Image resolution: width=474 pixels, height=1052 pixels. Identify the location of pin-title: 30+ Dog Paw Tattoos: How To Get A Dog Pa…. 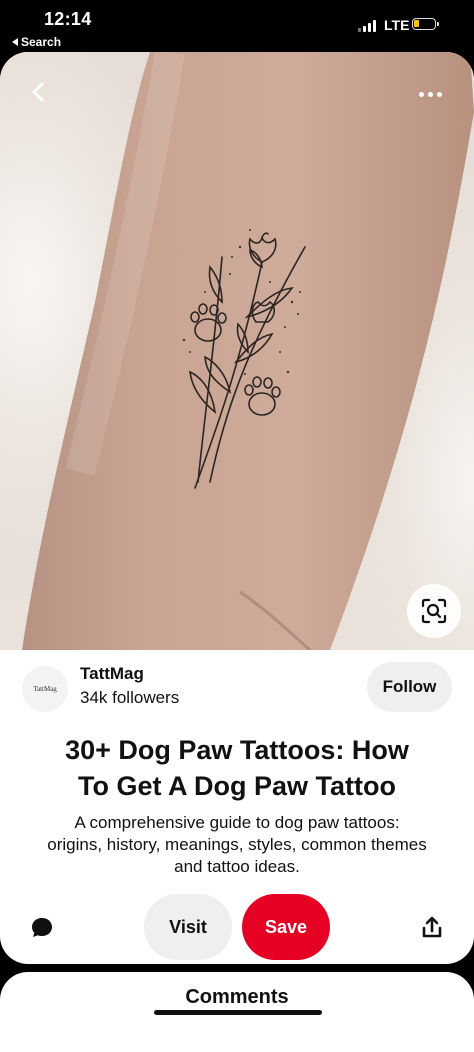
(237, 768).